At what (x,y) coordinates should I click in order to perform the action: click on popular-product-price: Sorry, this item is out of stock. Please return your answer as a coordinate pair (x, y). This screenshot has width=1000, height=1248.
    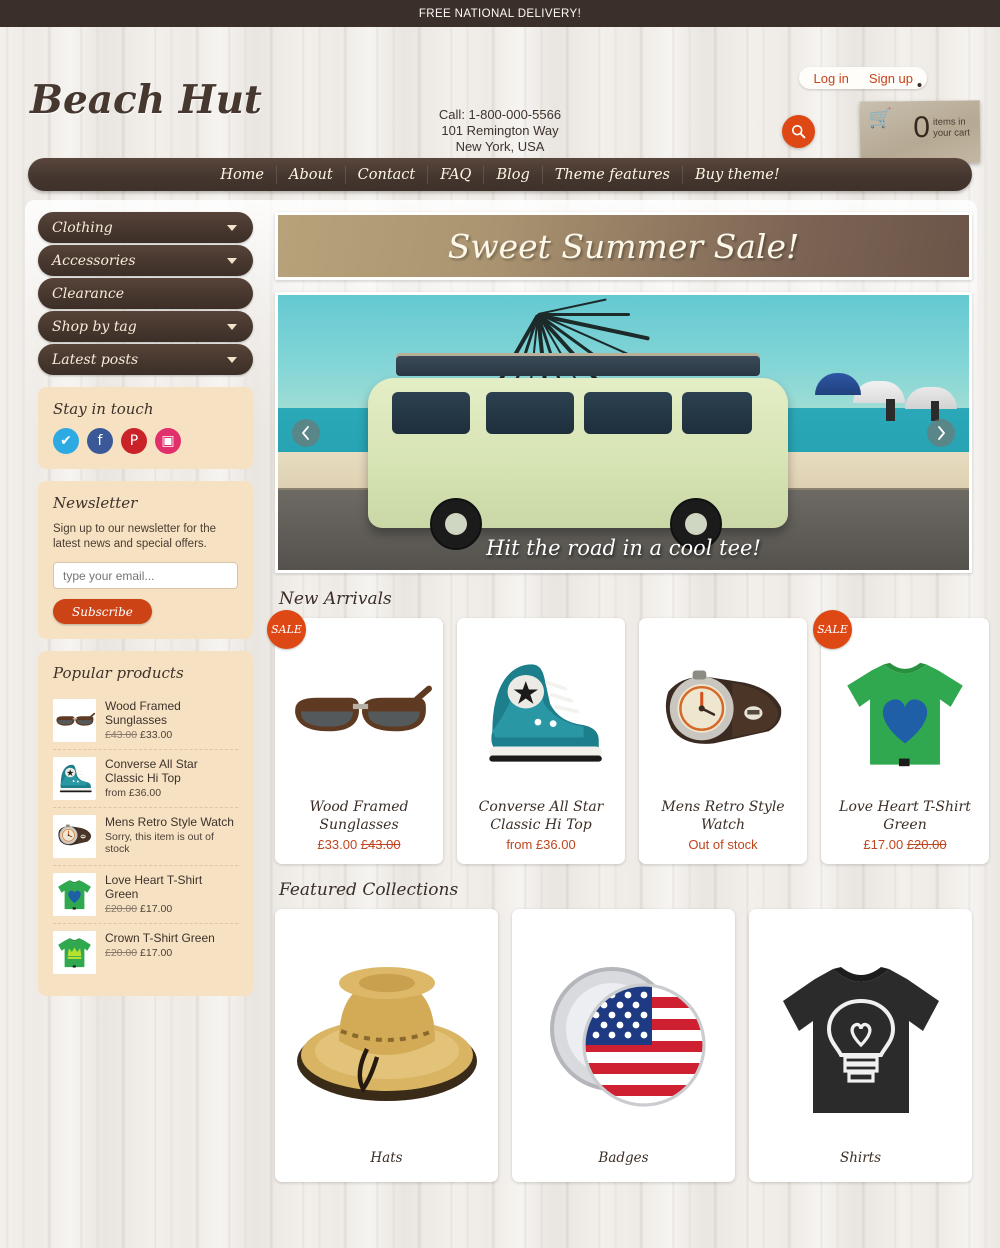
    Looking at the image, I should click on (159, 843).